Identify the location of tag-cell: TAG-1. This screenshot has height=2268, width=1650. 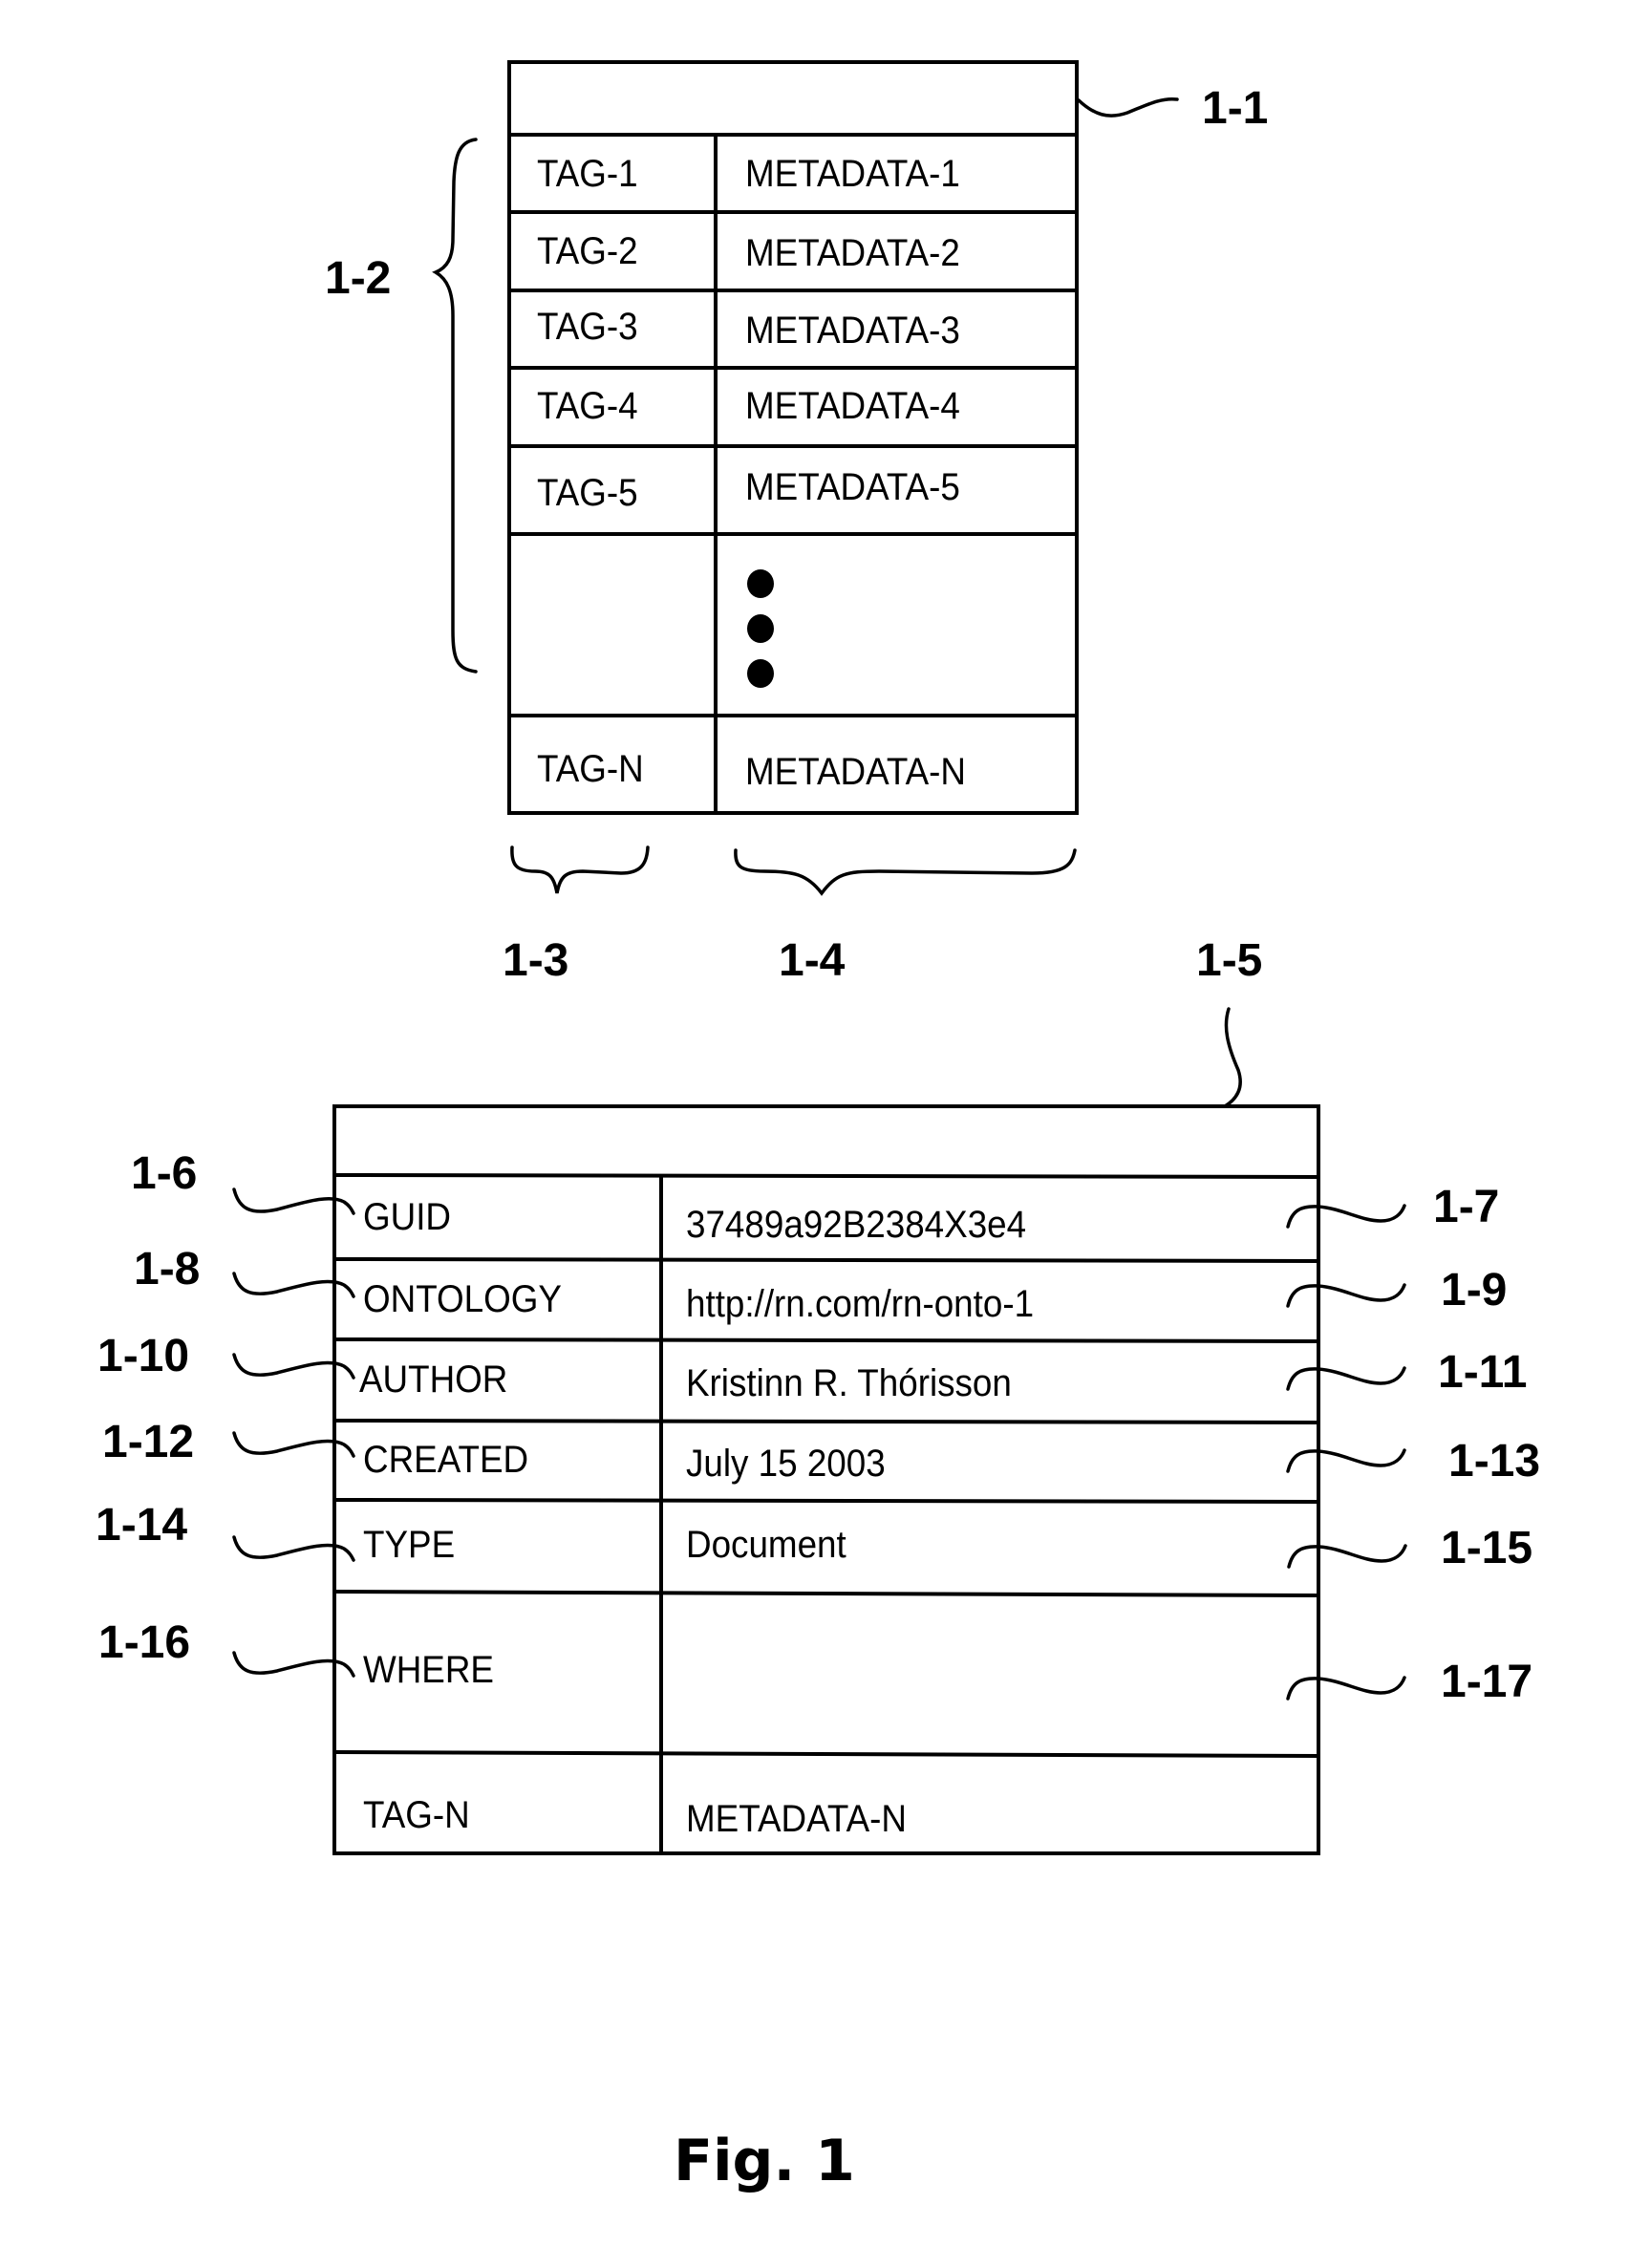
(587, 174).